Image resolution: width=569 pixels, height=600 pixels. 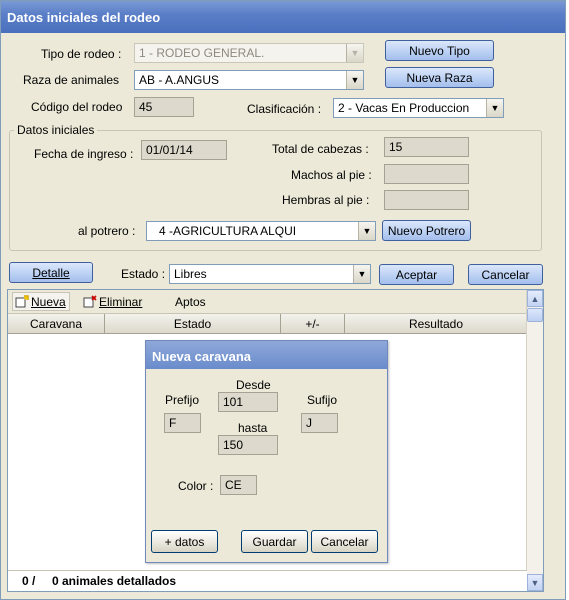 What do you see at coordinates (426, 230) in the screenshot?
I see `nuevo-potrero-button: Nuevo Potrero` at bounding box center [426, 230].